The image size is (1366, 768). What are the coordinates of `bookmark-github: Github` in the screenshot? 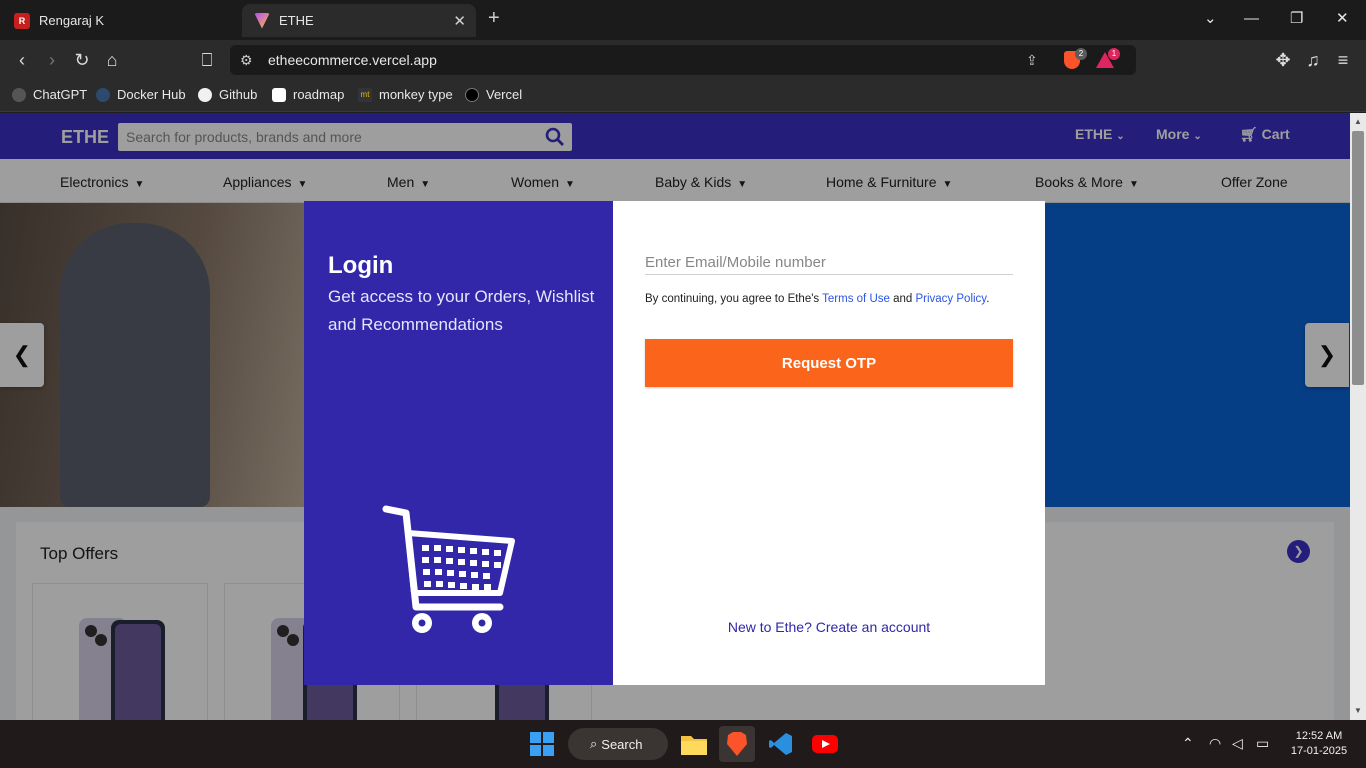 It's located at (227, 94).